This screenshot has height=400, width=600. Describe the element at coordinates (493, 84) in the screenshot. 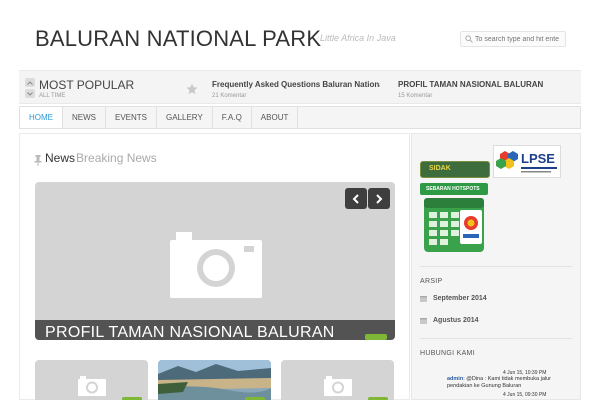

I see `popular-item-title: PROFIL TAMAN NASIONAL BALURAN` at that location.